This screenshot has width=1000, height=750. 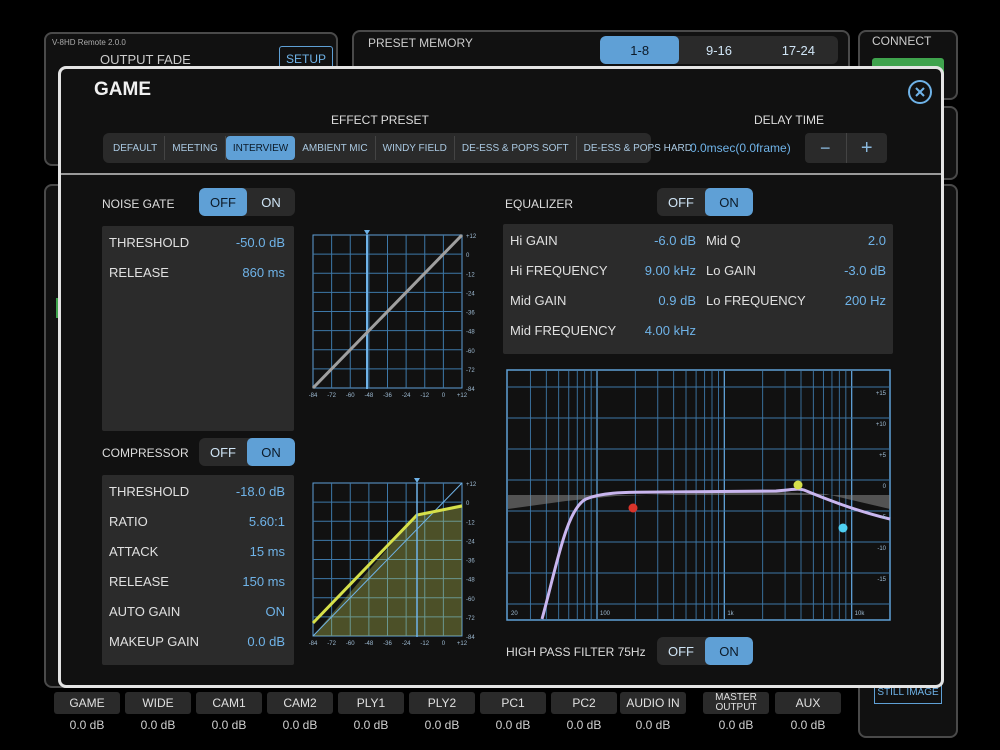 I want to click on param-value: -6.0 dB, so click(x=675, y=240).